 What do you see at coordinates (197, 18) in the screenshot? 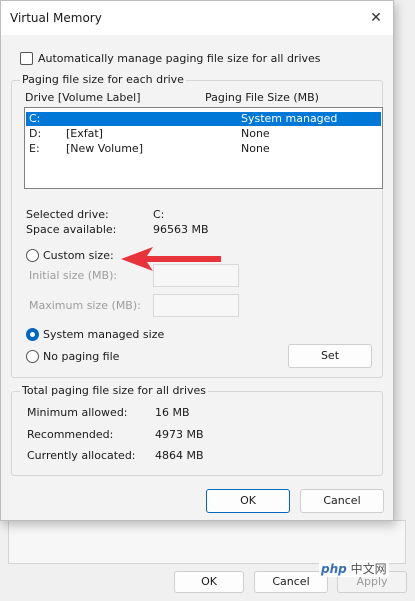
I see `title-bar: Virtual Memory ✕` at bounding box center [197, 18].